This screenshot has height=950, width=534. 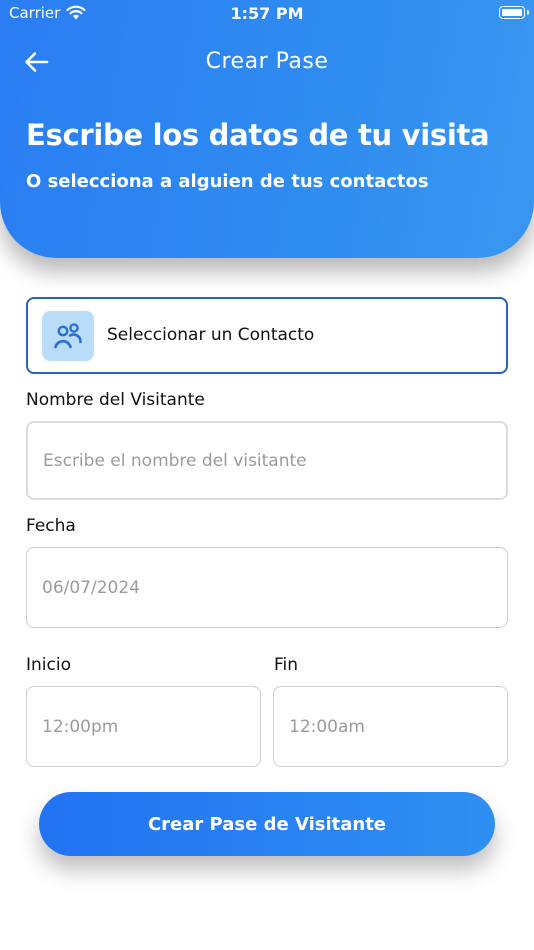 I want to click on select-contact-label: Seleccionar un Contacto, so click(x=211, y=335).